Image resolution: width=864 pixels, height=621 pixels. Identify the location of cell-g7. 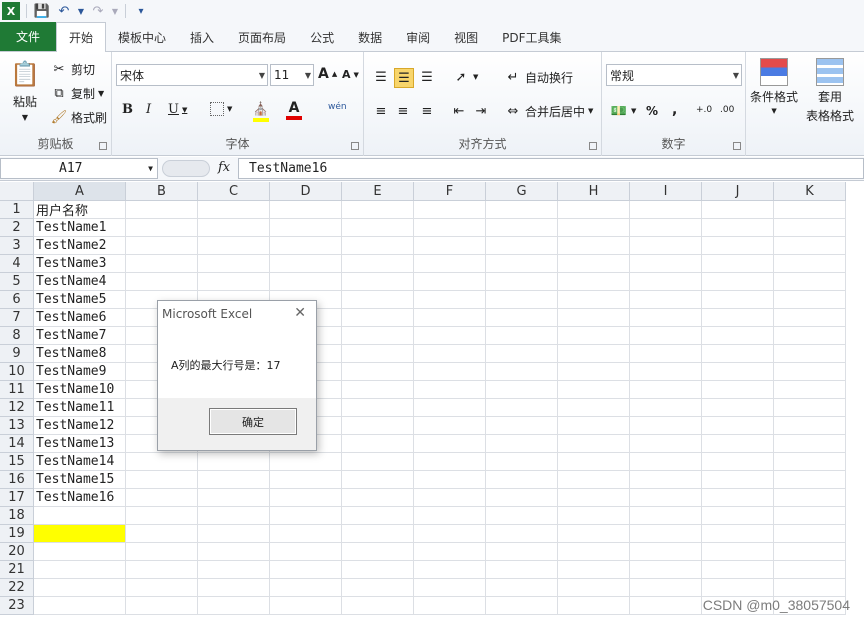
(522, 318).